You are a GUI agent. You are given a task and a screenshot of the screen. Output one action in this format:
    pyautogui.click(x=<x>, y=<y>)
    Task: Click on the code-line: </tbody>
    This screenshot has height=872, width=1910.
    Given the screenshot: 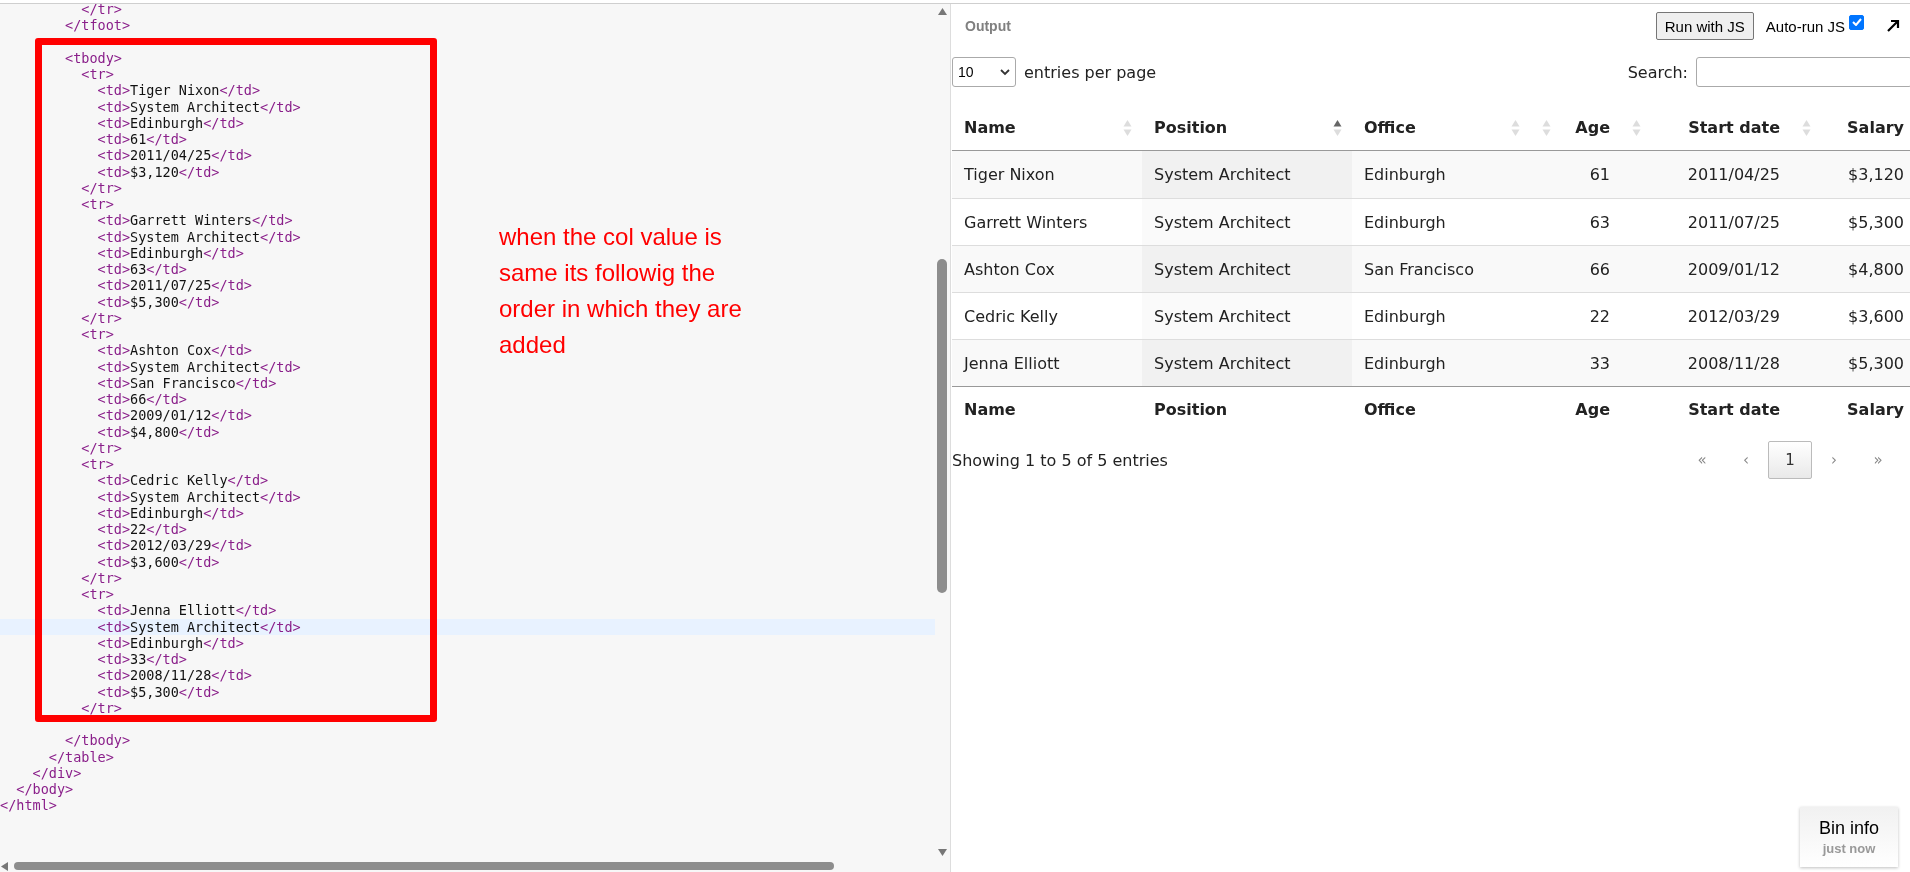 What is the action you would take?
    pyautogui.click(x=97, y=740)
    